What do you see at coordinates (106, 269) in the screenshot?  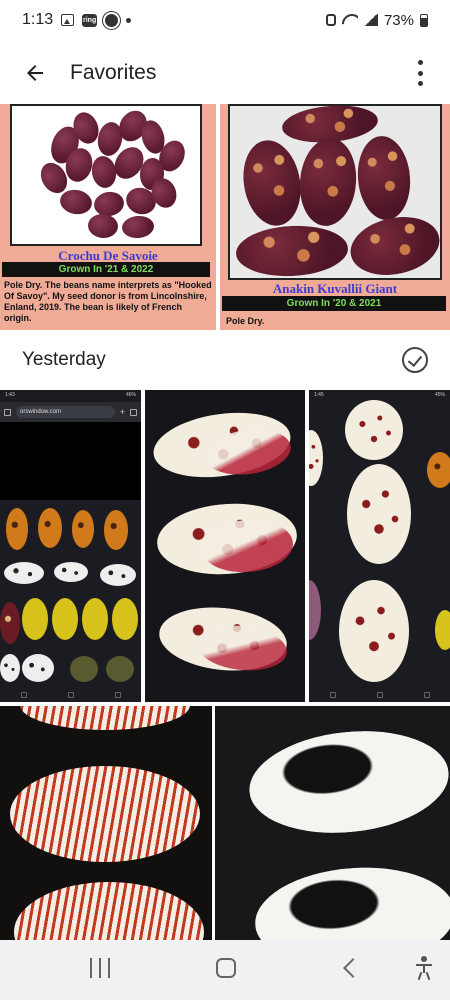 I see `grown-years: Grown In '21 & 2022` at bounding box center [106, 269].